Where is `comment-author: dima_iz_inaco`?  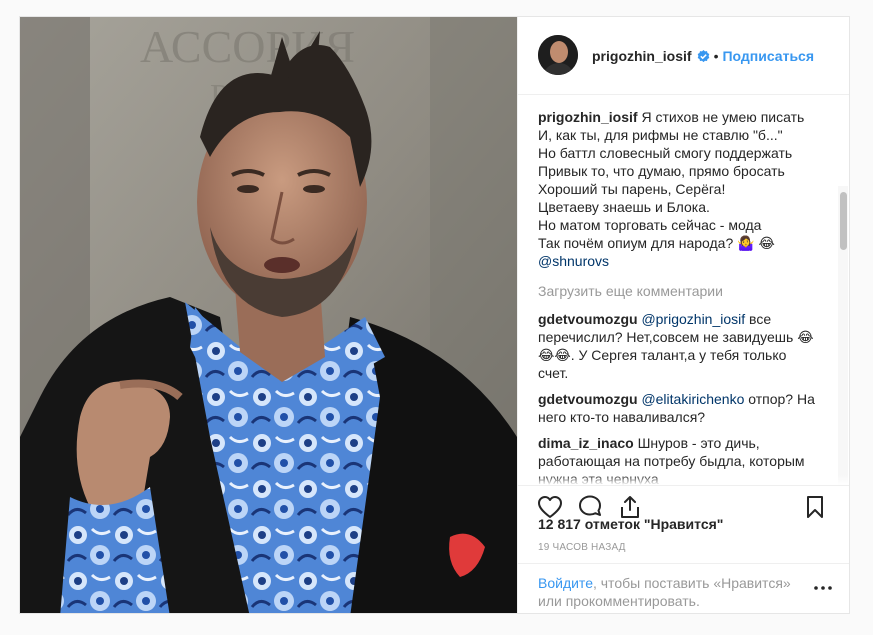 comment-author: dima_iz_inaco is located at coordinates (586, 443).